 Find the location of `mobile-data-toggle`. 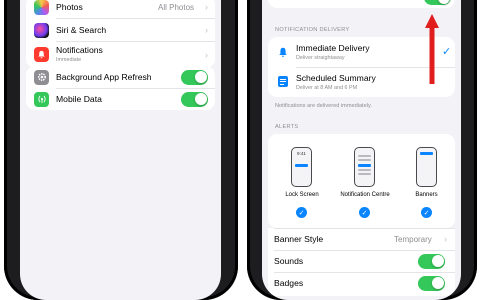

mobile-data-toggle is located at coordinates (194, 99).